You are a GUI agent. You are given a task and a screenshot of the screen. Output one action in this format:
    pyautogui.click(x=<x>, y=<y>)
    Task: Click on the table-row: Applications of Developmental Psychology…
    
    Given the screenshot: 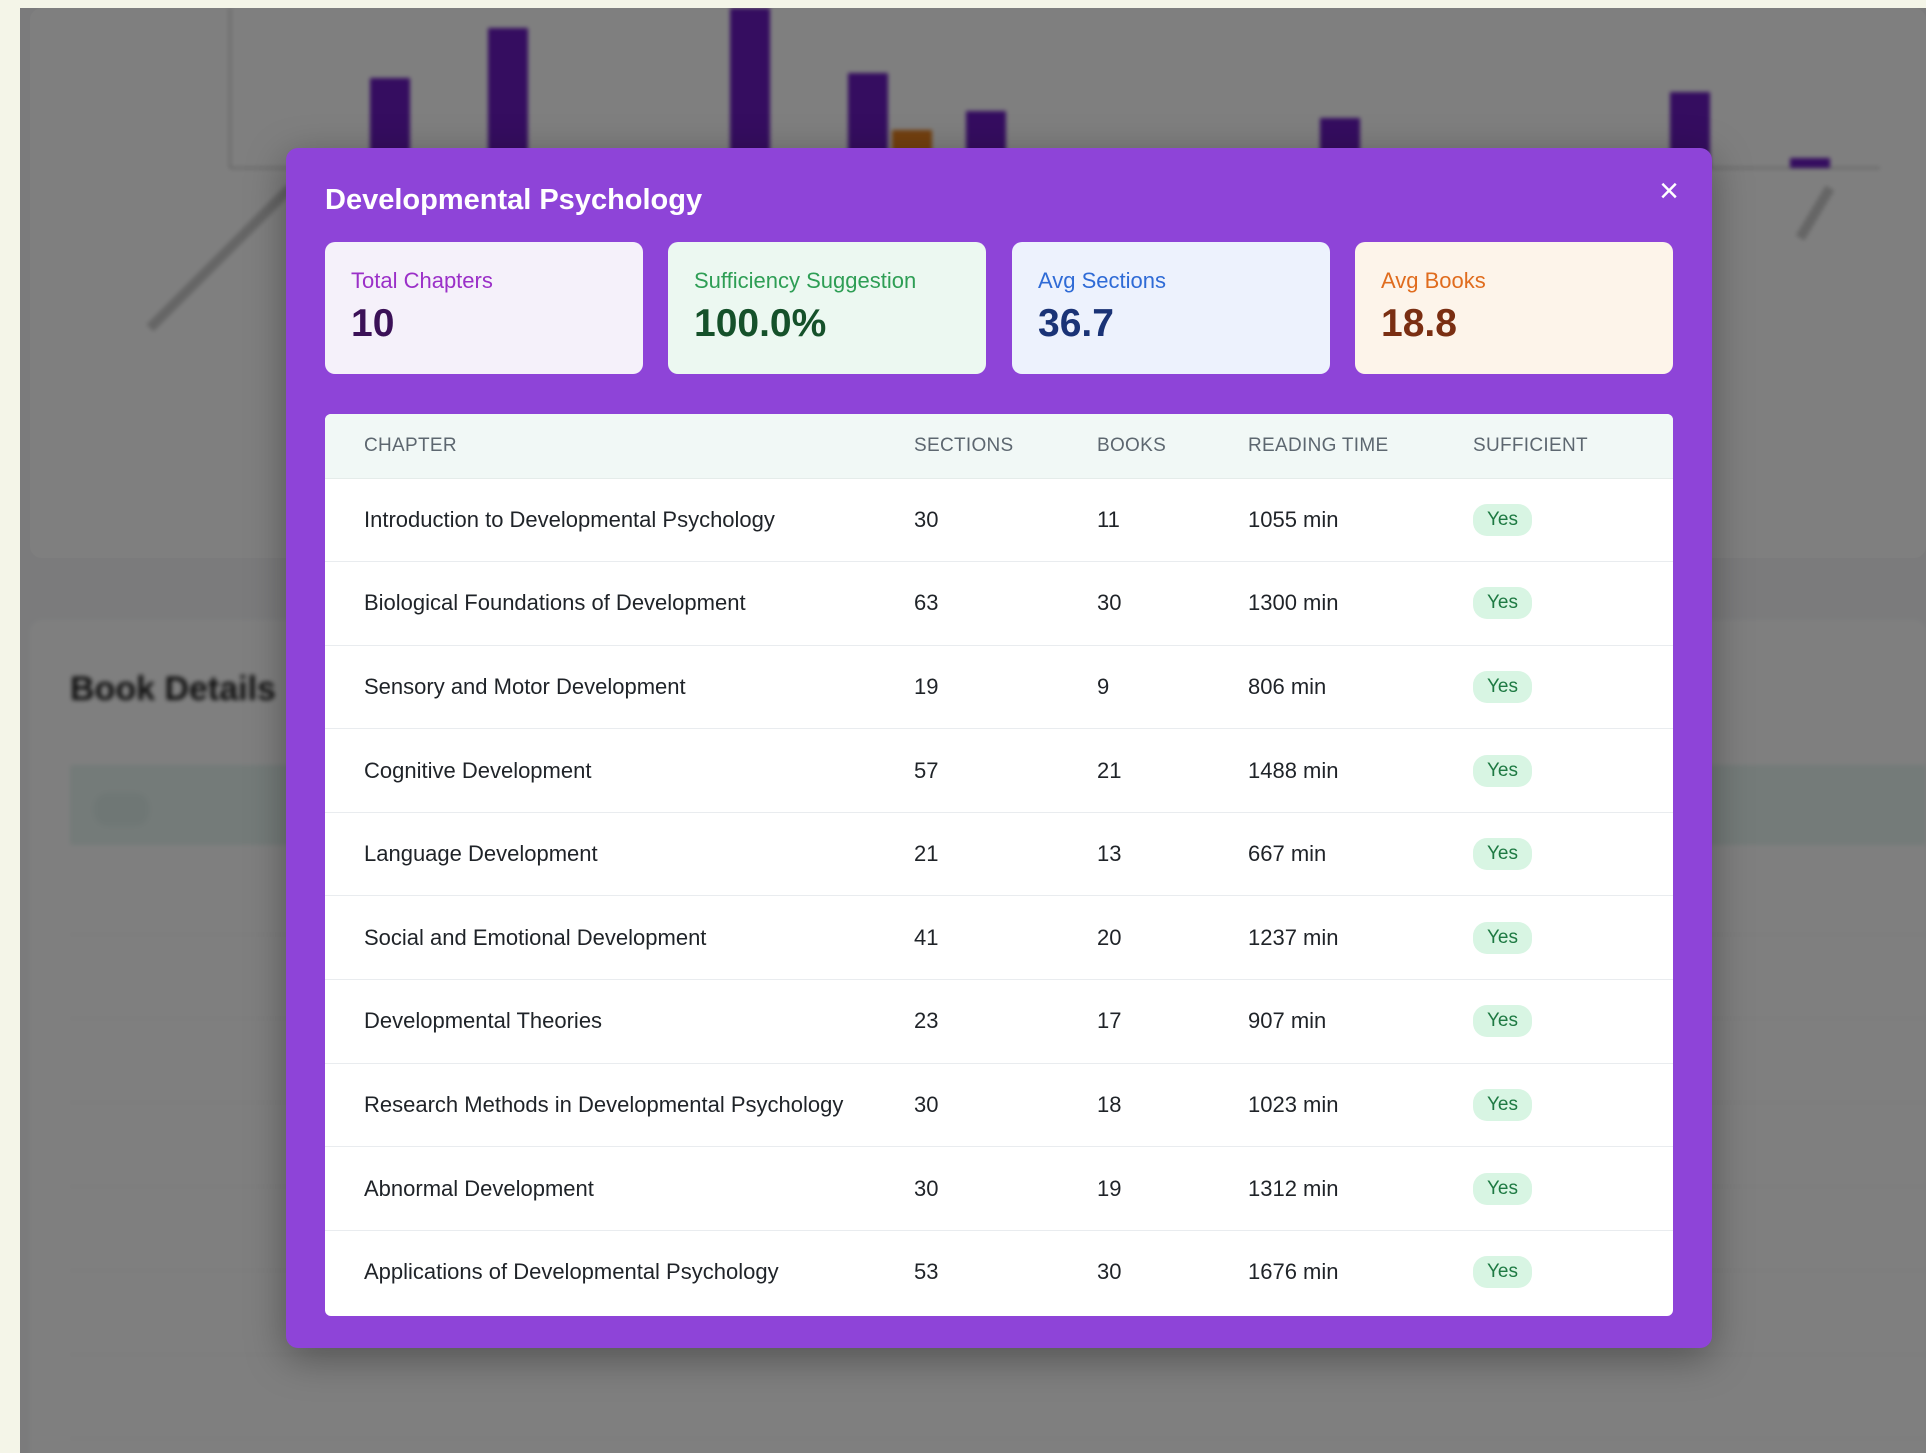 What is the action you would take?
    pyautogui.click(x=999, y=1272)
    